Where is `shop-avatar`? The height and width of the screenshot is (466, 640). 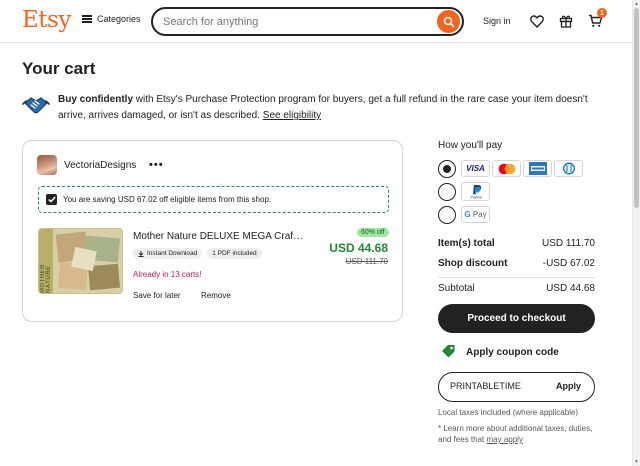 shop-avatar is located at coordinates (47, 165).